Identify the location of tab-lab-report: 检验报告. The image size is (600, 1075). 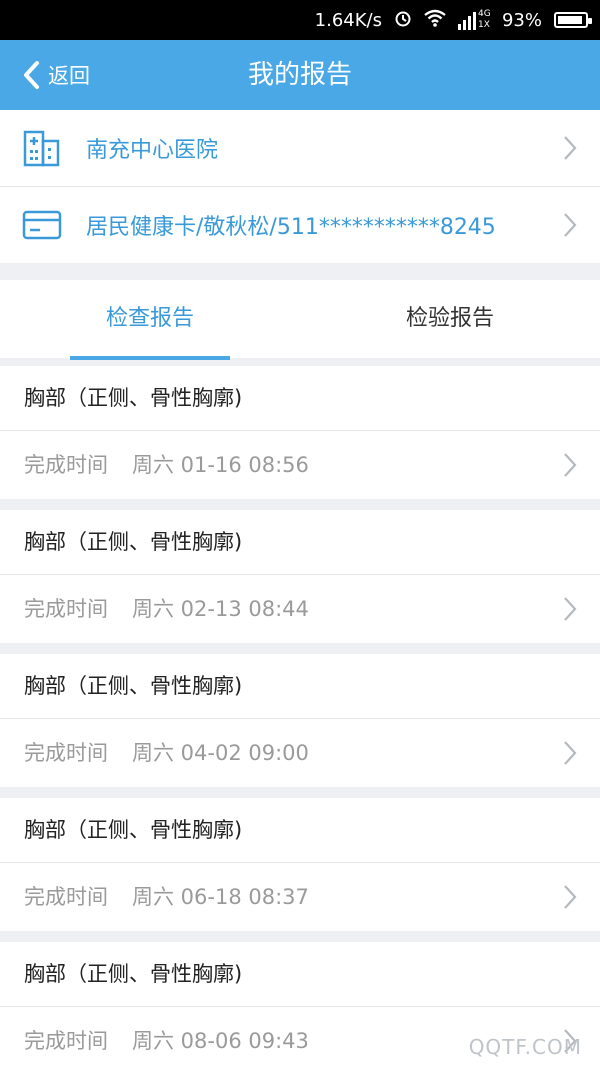
(450, 319).